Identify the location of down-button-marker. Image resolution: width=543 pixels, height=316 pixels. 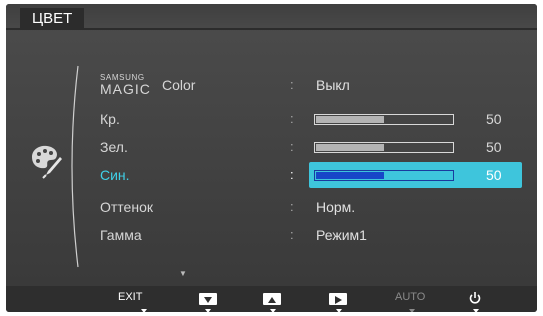
(208, 310).